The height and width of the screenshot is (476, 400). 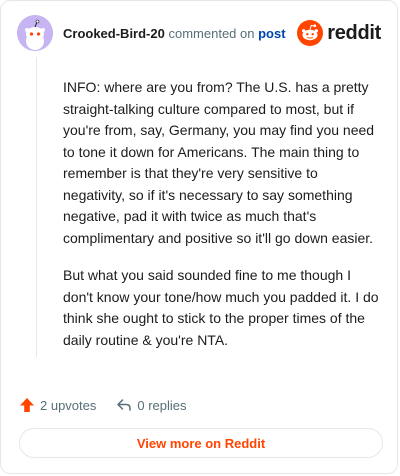 What do you see at coordinates (162, 405) in the screenshot?
I see `reply-count: 0 replies` at bounding box center [162, 405].